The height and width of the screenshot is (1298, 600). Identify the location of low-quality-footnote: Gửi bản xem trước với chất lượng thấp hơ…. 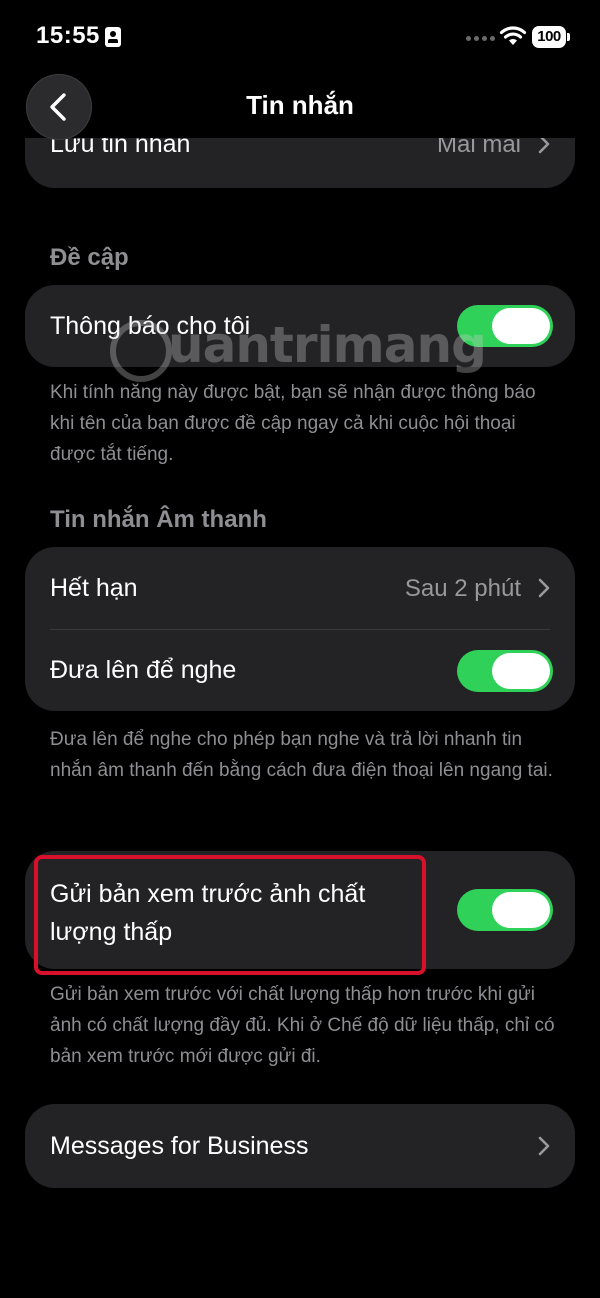
(302, 1025).